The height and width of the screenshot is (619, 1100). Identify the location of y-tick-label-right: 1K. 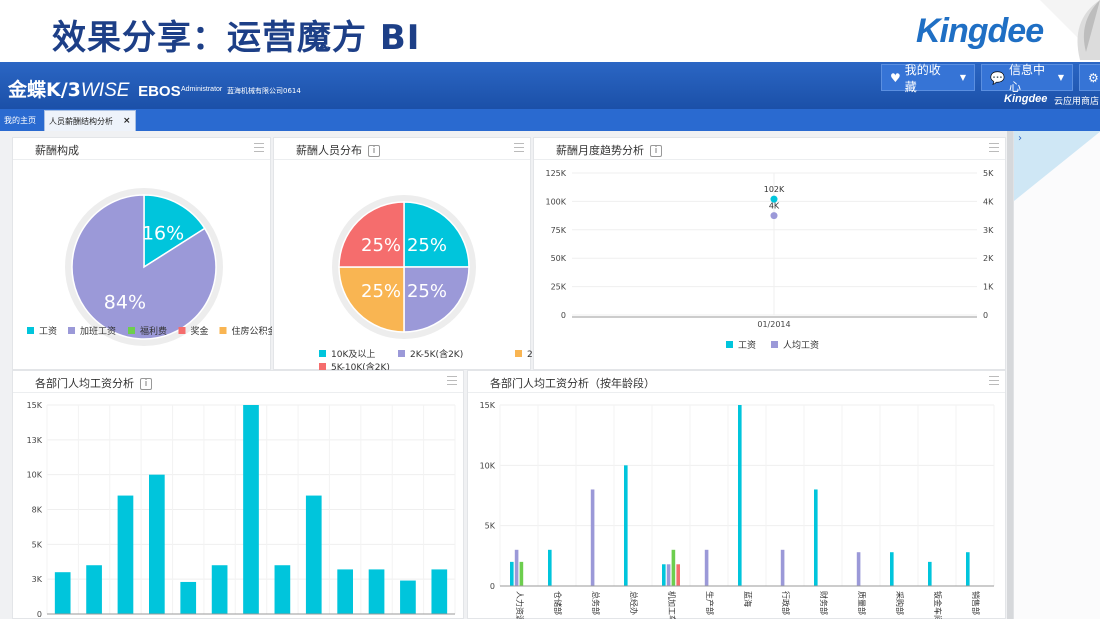
(988, 287).